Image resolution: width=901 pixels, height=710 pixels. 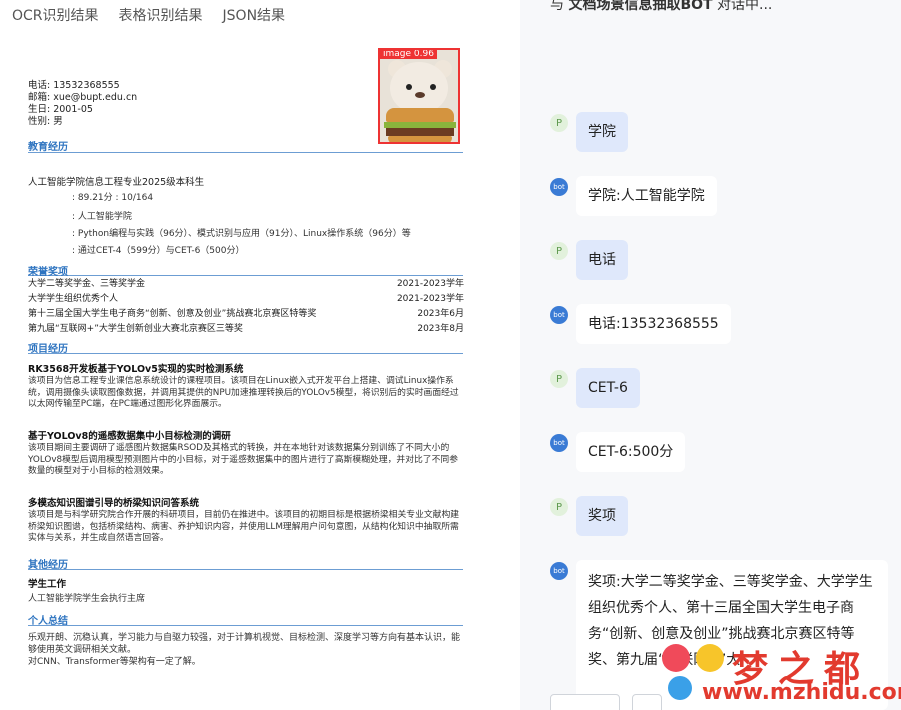 What do you see at coordinates (602, 132) in the screenshot?
I see `user-message: 学院` at bounding box center [602, 132].